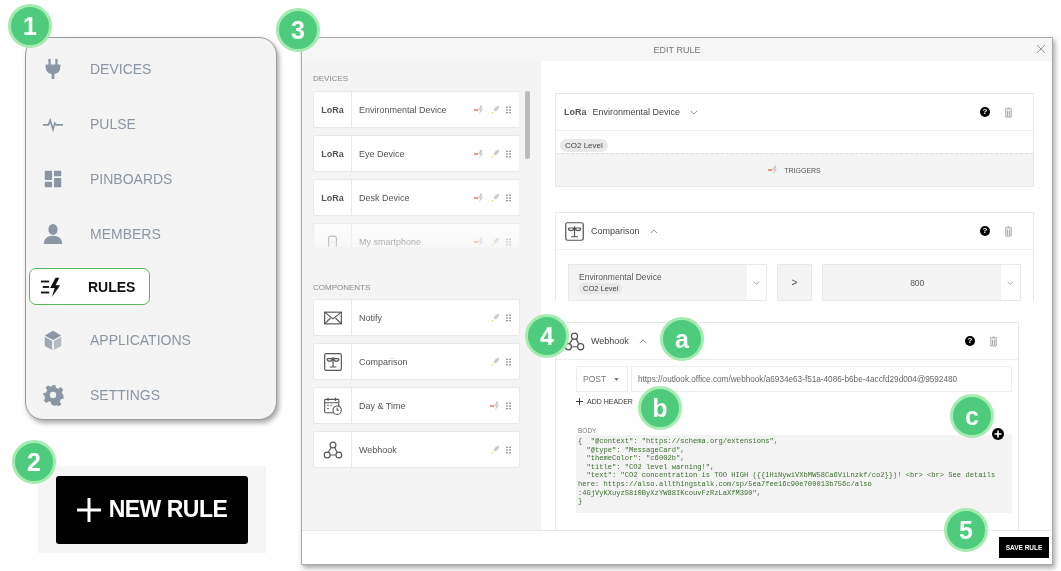  I want to click on component-name: Notify, so click(371, 317).